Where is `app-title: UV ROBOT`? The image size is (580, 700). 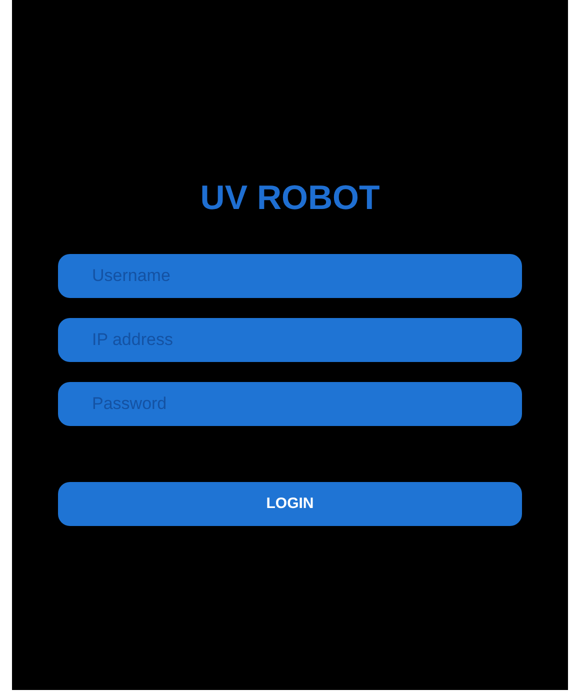
app-title: UV ROBOT is located at coordinates (290, 198).